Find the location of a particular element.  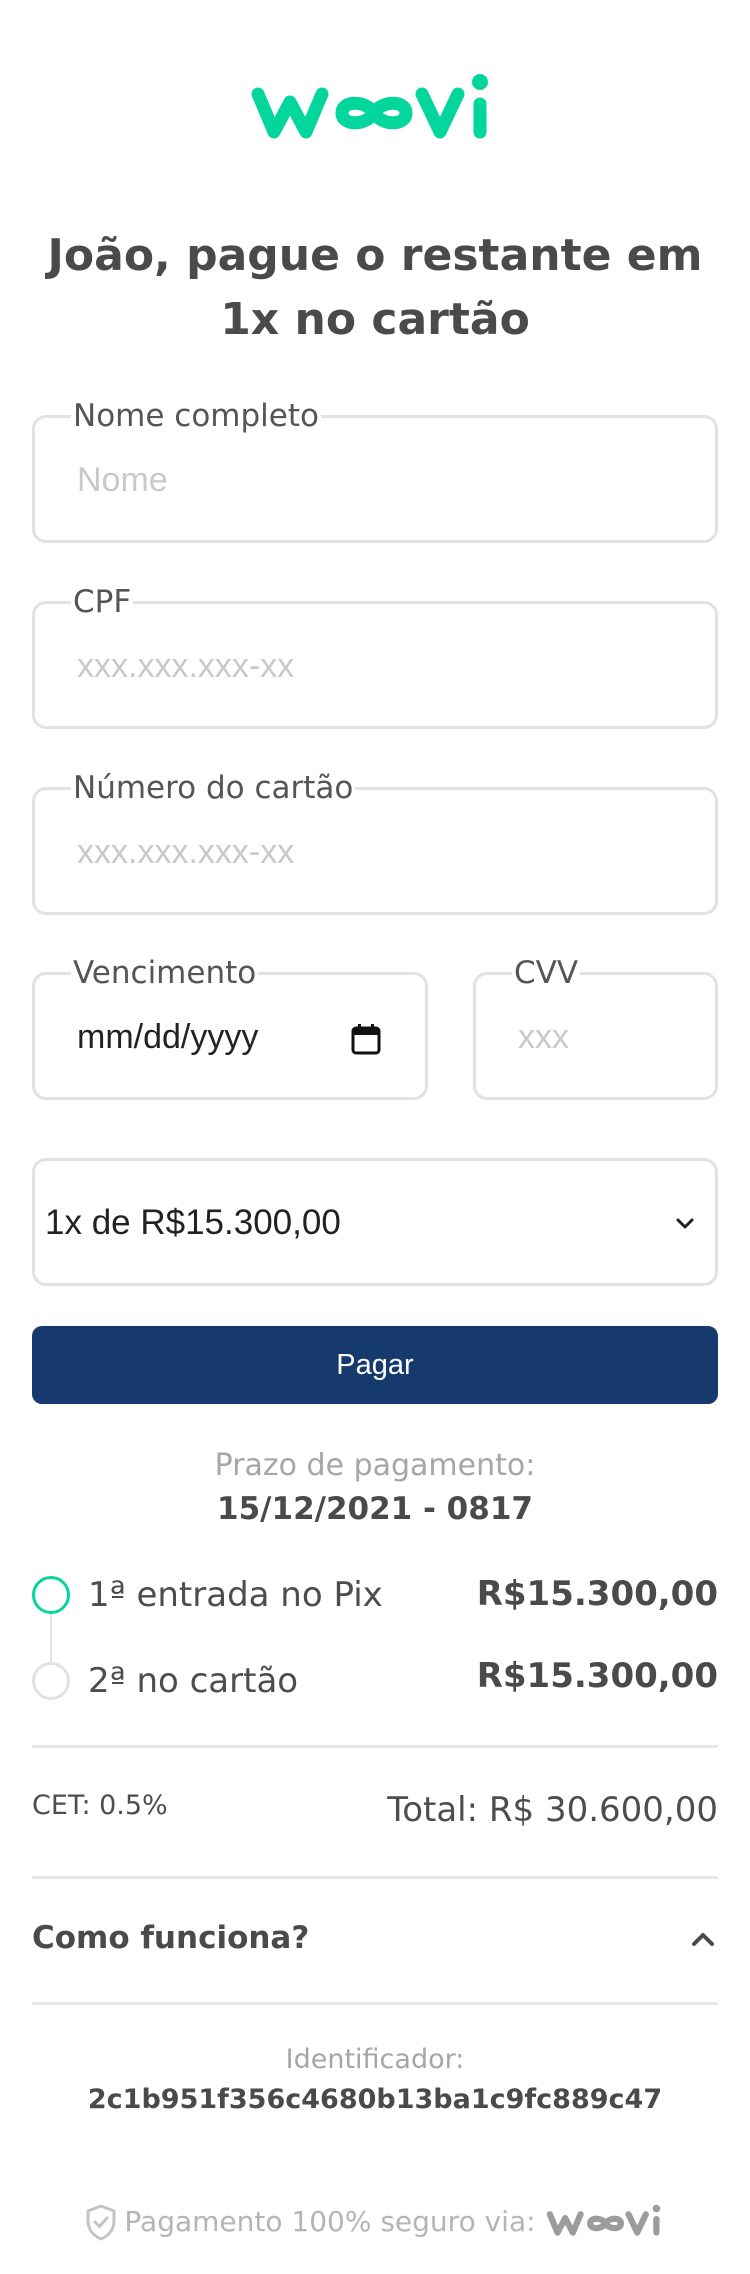

installments-value: 1x de R$15.300,00 is located at coordinates (193, 1222).